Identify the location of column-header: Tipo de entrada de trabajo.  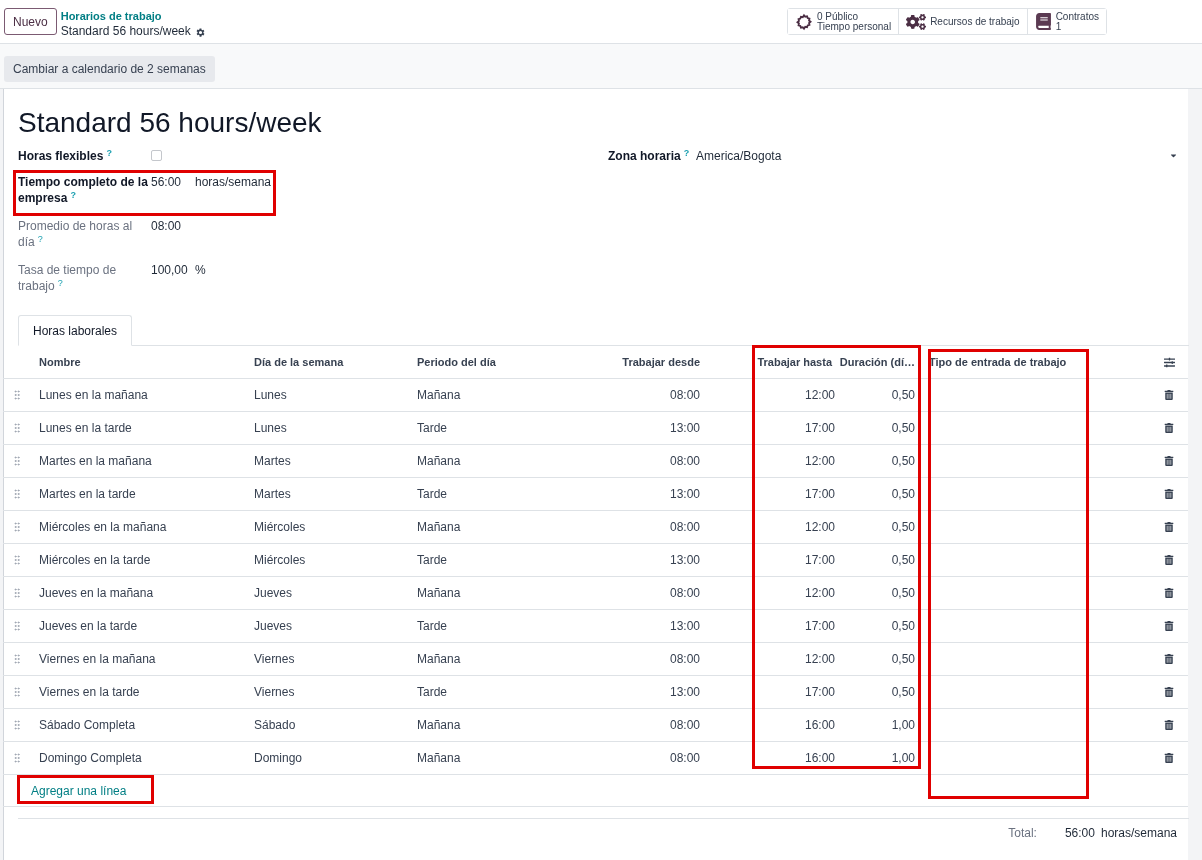
(998, 362).